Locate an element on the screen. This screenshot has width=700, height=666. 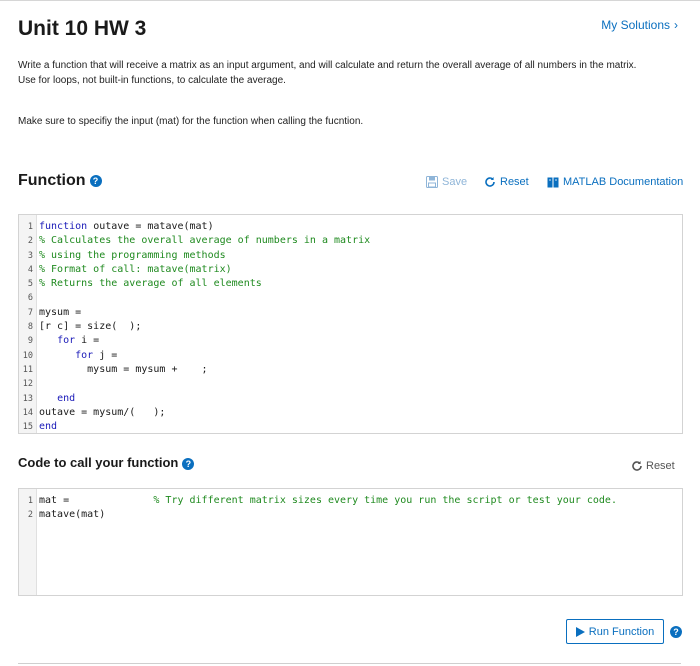
bottom-divider is located at coordinates (349, 663).